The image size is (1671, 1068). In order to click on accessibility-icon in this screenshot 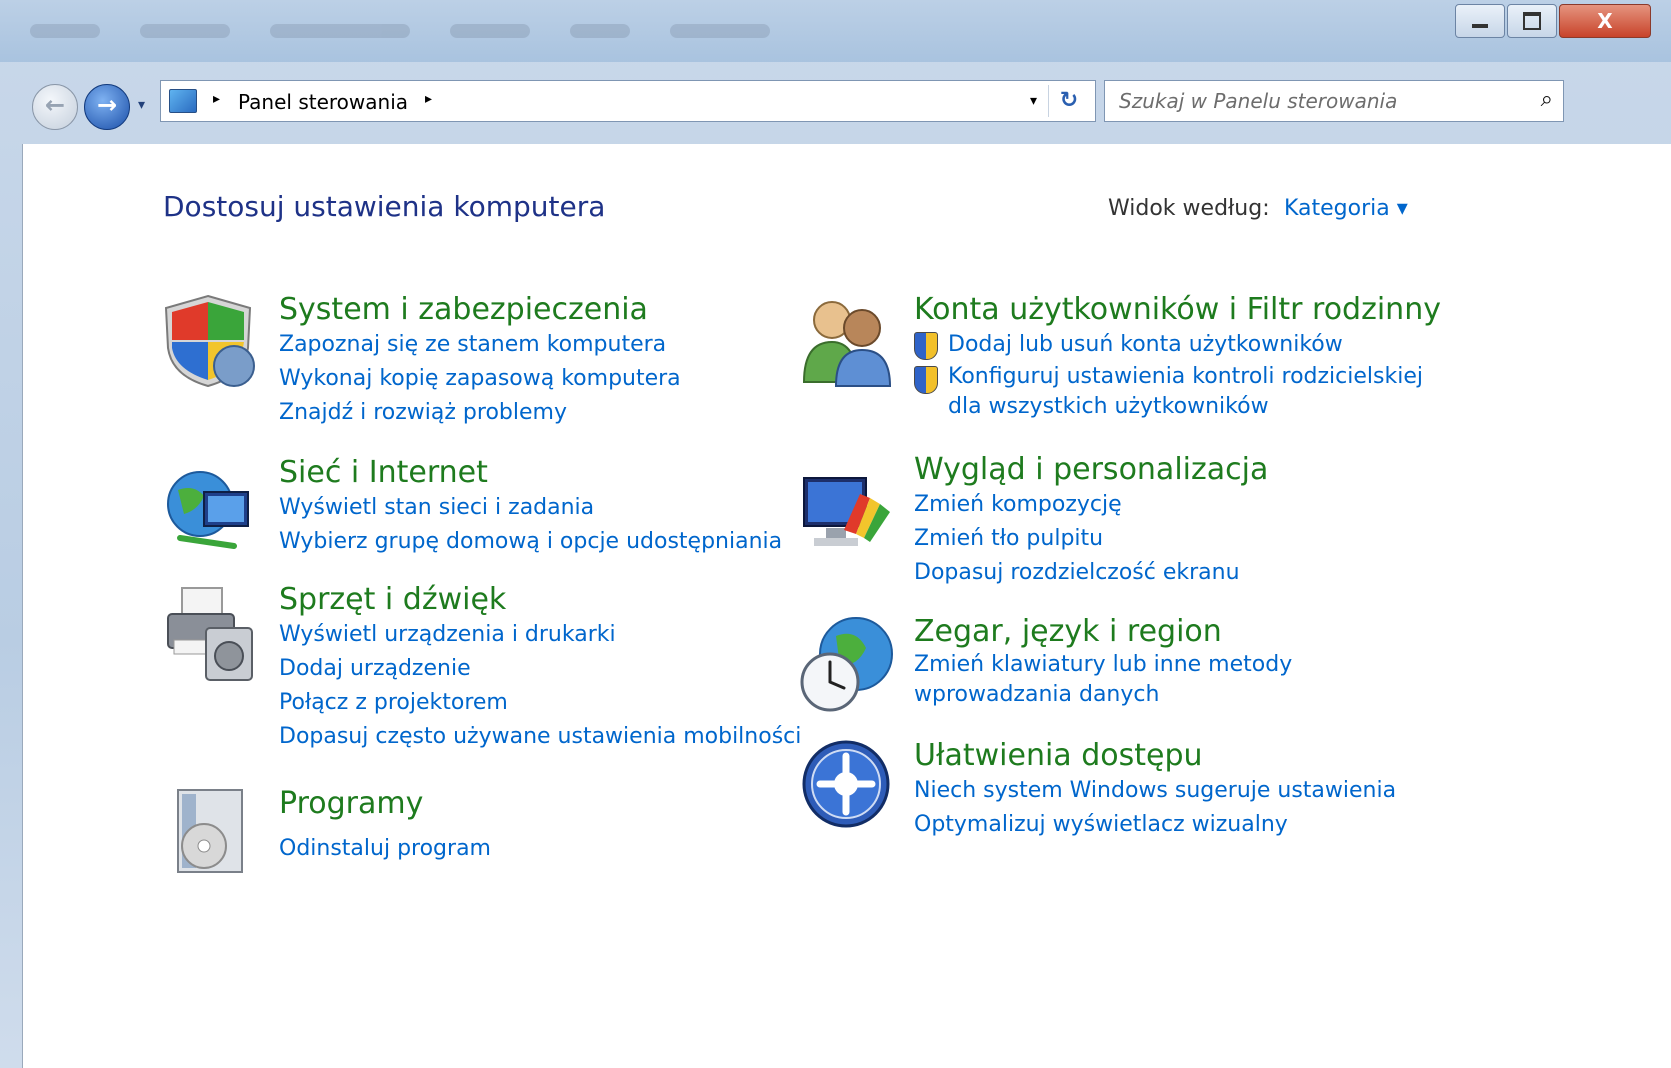, I will do `click(846, 784)`.